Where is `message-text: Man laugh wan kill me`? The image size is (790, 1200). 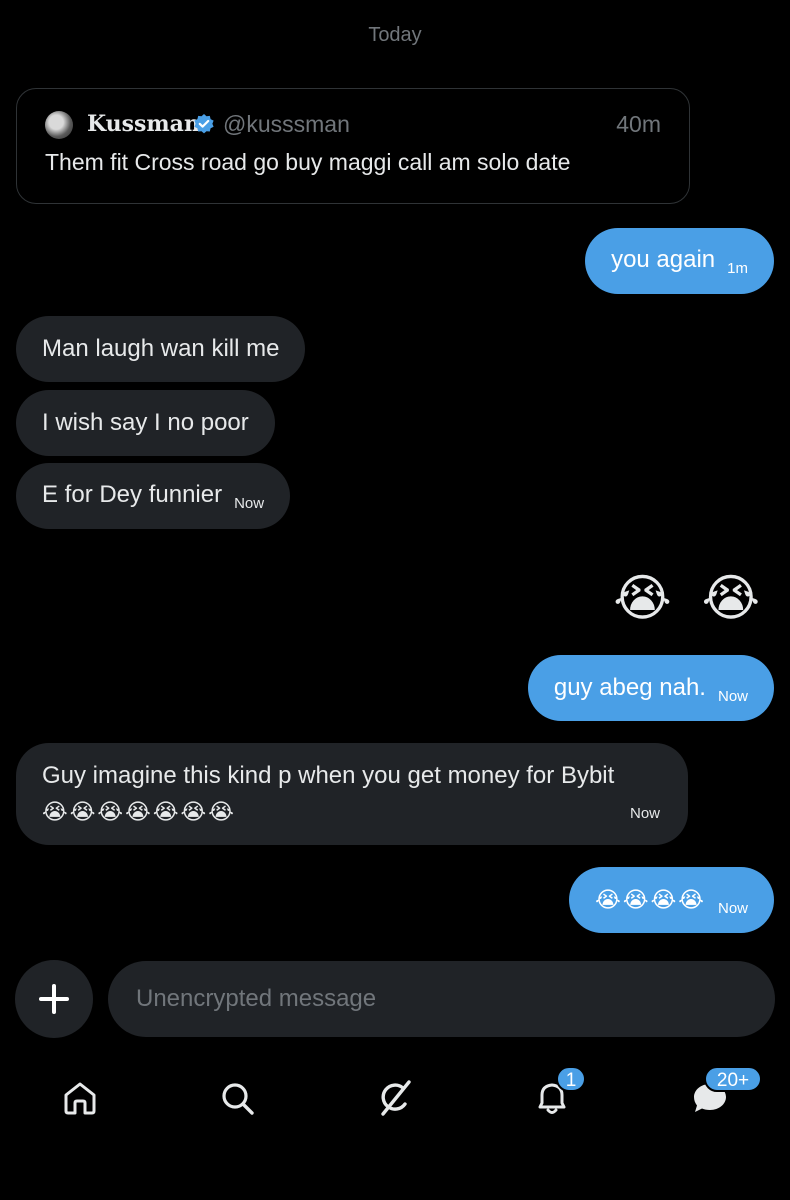
message-text: Man laugh wan kill me is located at coordinates (161, 348).